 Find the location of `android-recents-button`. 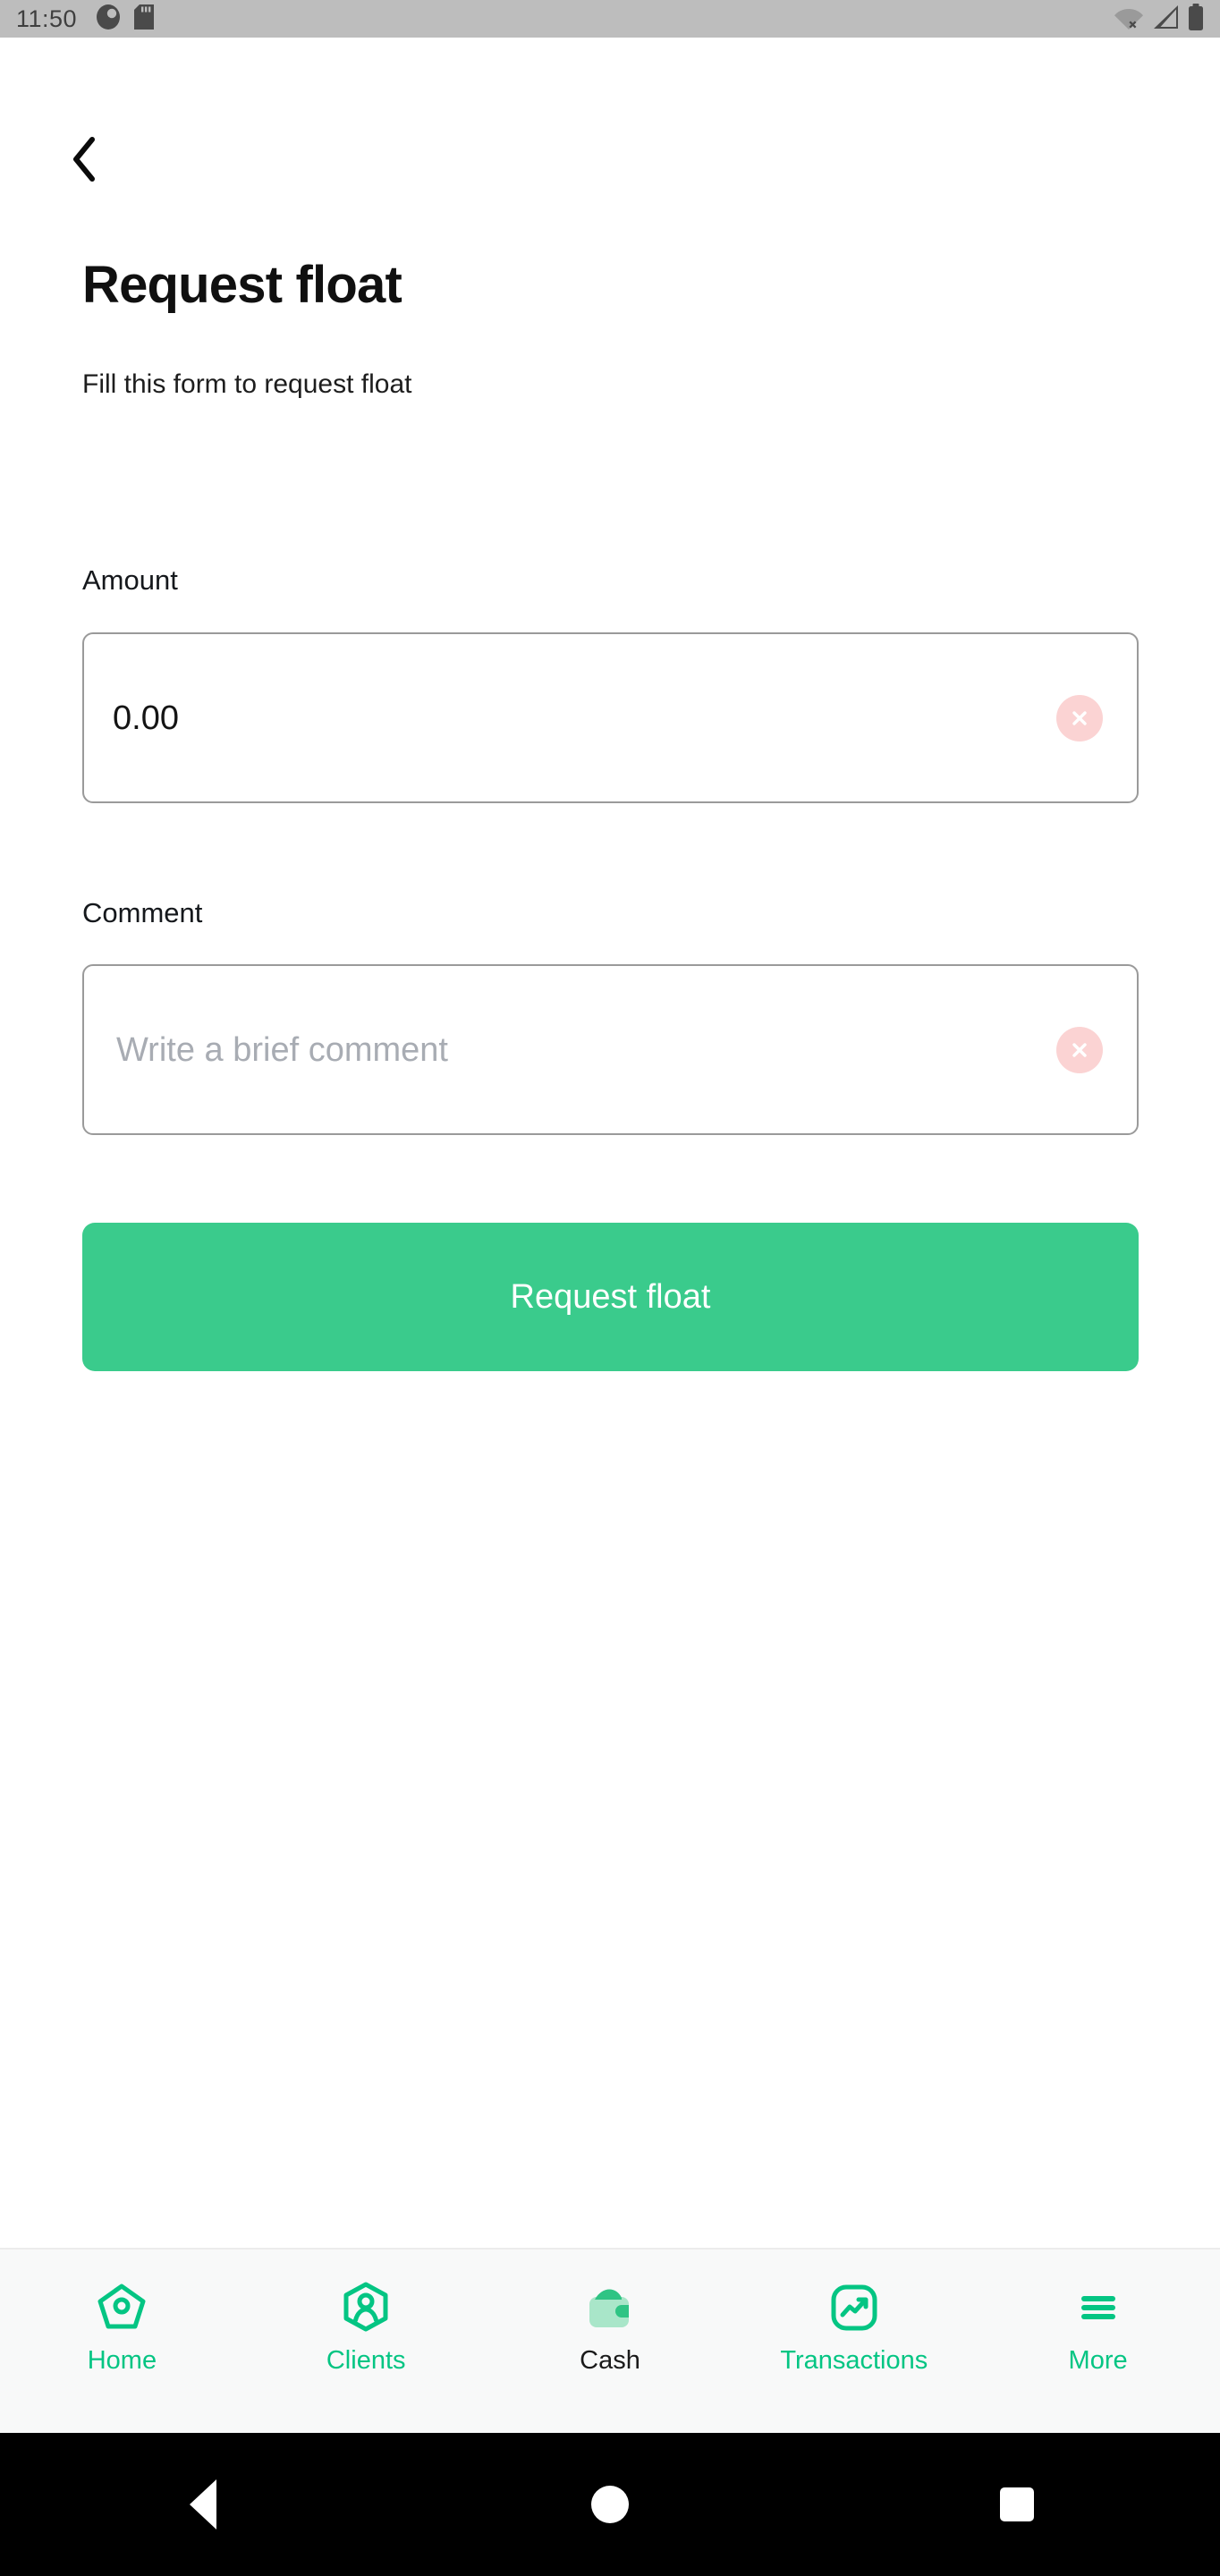

android-recents-button is located at coordinates (1017, 2504).